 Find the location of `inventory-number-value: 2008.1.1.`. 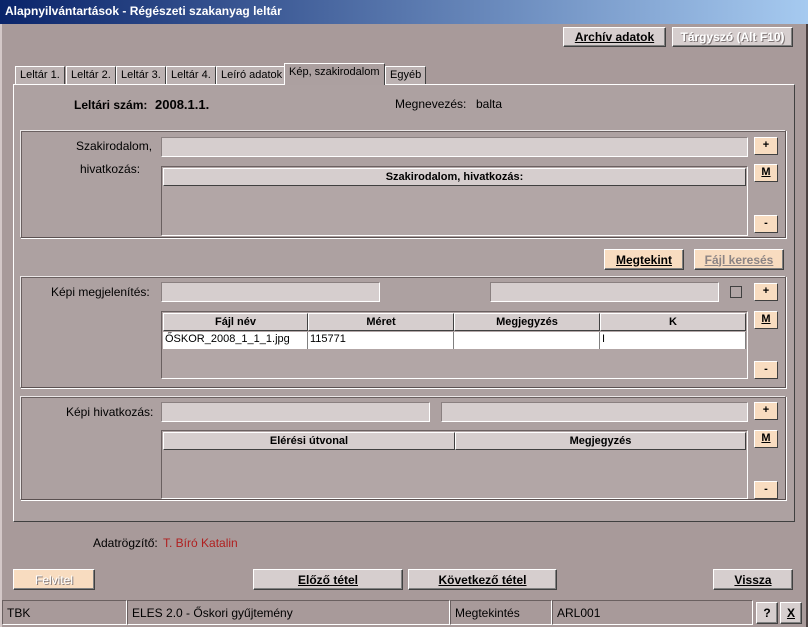

inventory-number-value: 2008.1.1. is located at coordinates (182, 104).